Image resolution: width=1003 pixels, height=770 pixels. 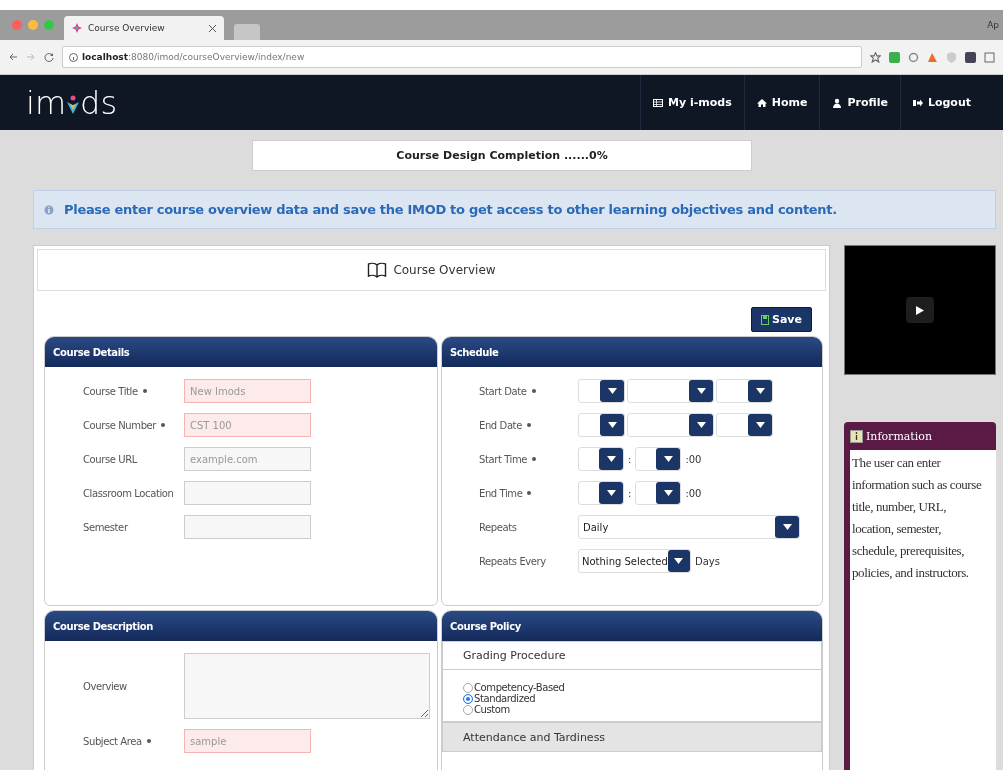 What do you see at coordinates (837, 102) in the screenshot?
I see `user-icon` at bounding box center [837, 102].